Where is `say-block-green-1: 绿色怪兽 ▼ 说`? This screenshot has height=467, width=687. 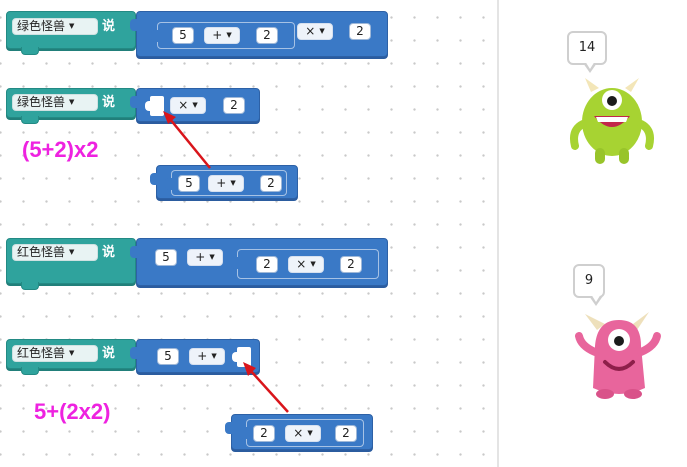
say-block-green-1: 绿色怪兽 ▼ 说 is located at coordinates (71, 33).